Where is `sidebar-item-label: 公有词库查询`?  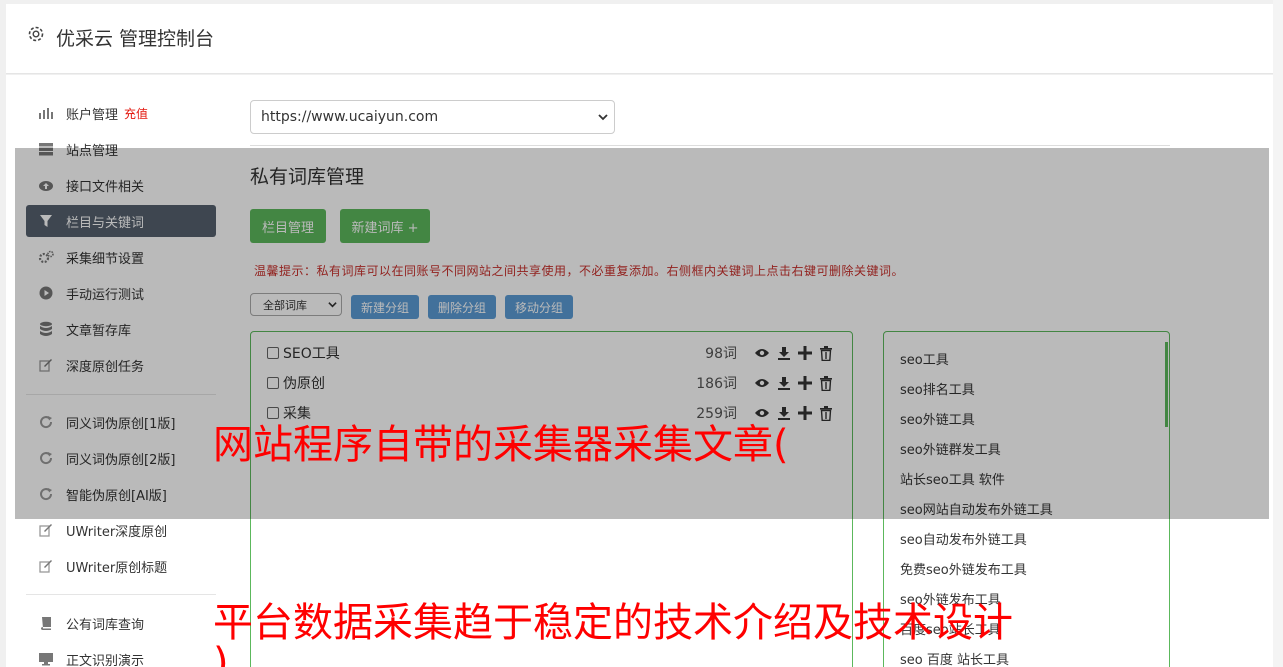
sidebar-item-label: 公有词库查询 is located at coordinates (105, 625).